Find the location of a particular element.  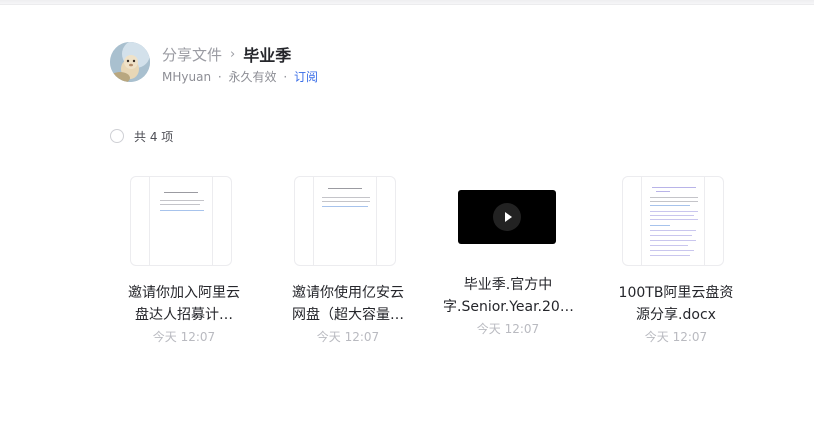

file-name-line: 邀请你使用亿安云 is located at coordinates (348, 293).